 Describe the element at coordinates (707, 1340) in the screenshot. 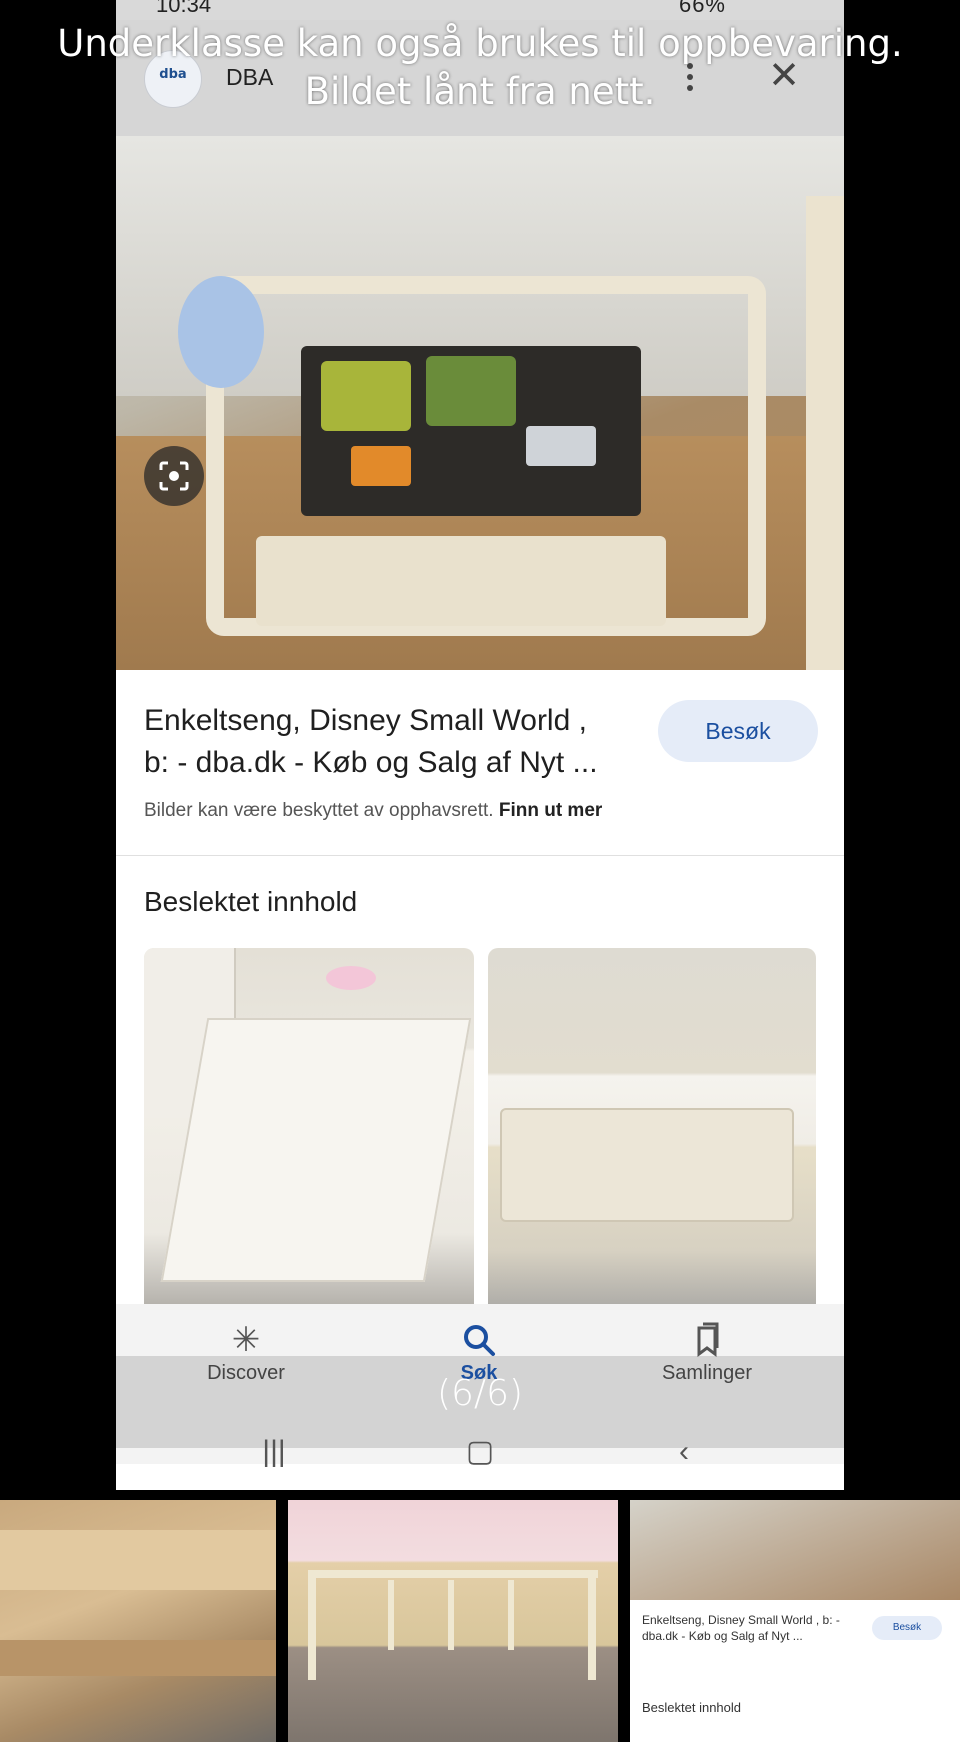

I see `bookmarks-icon` at that location.